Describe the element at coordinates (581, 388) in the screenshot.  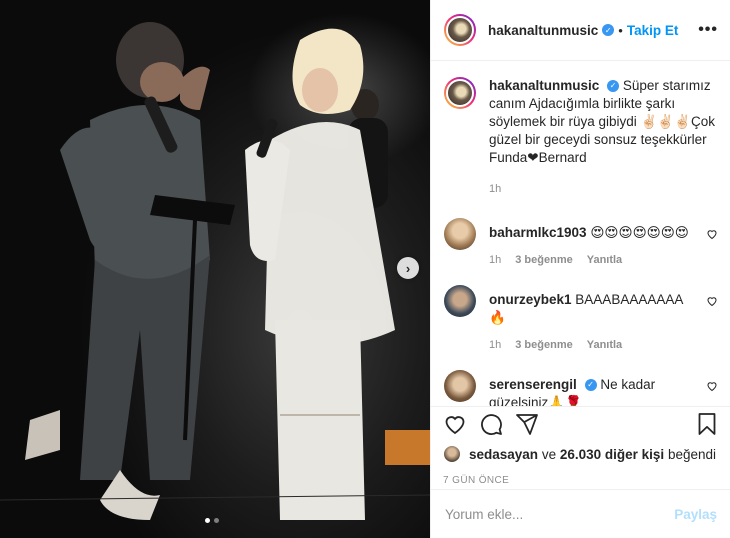
I see `comment-item: serenserengil ✓ Ne kadar güzelsiniz🙏🌹` at that location.